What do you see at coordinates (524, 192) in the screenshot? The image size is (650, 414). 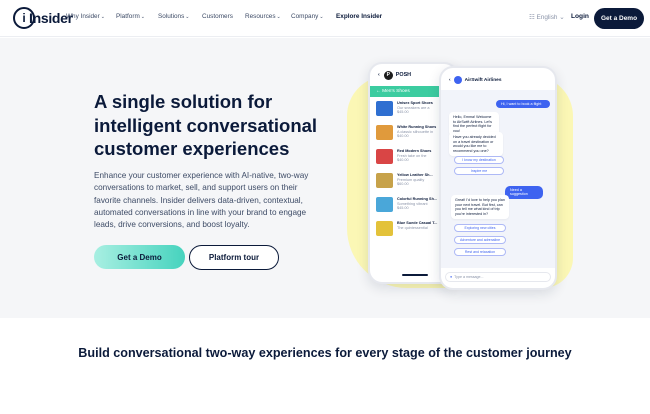 I see `user-message: Need a suggestion` at bounding box center [524, 192].